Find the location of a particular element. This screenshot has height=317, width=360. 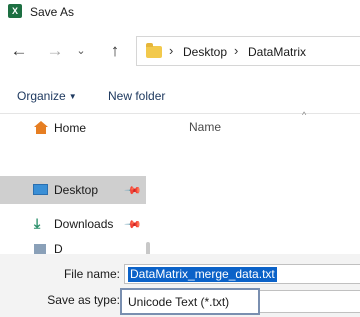

downloads-icon: ⤓ is located at coordinates (37, 223).